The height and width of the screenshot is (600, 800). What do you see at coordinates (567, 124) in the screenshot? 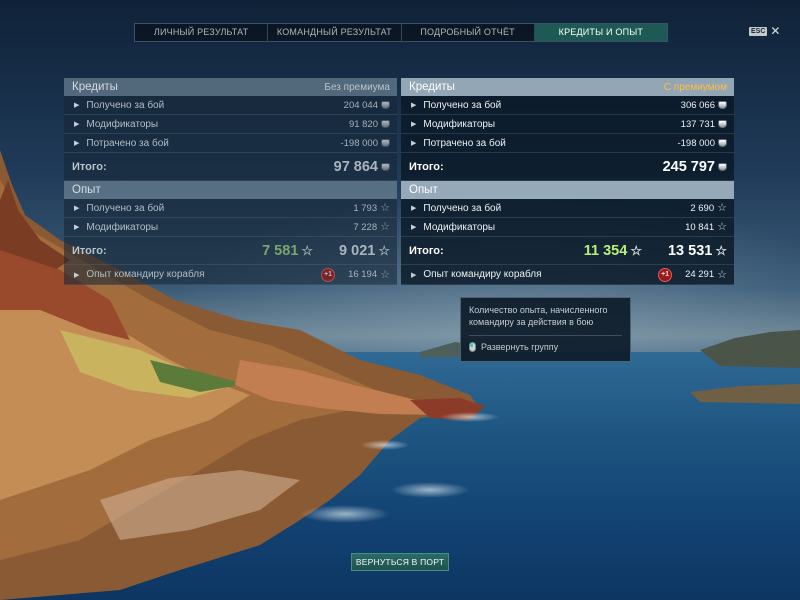
I see `credit-row-modifiers: ▶ Модификаторы 137 731` at bounding box center [567, 124].